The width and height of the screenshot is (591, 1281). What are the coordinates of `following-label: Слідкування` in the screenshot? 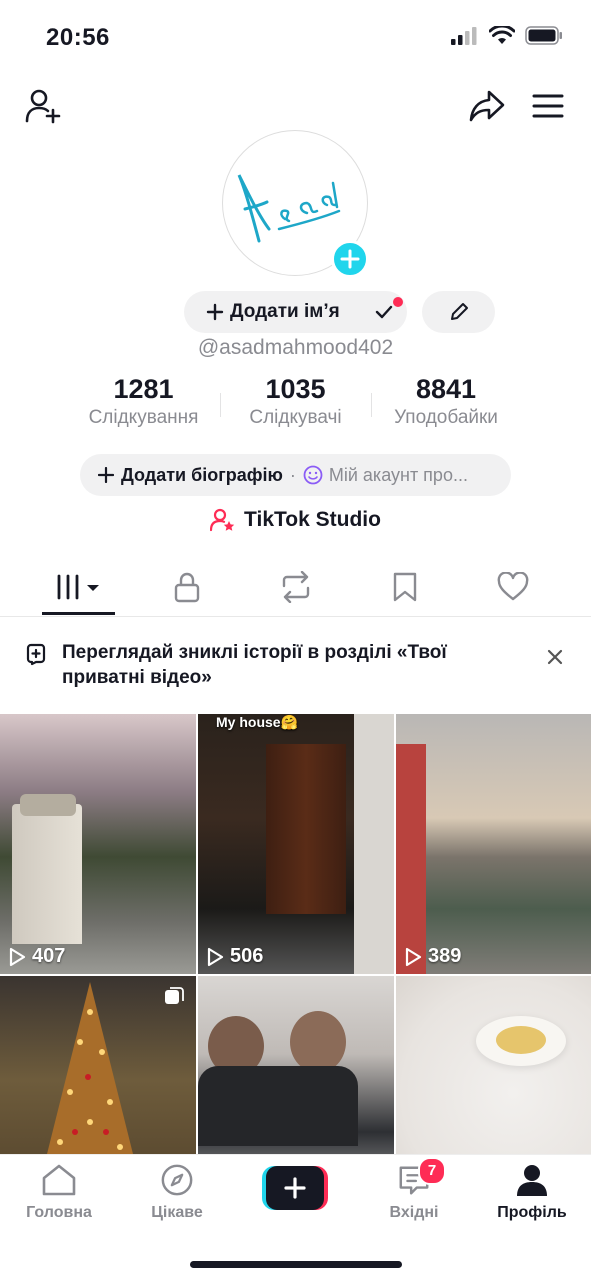 It's located at (143, 417).